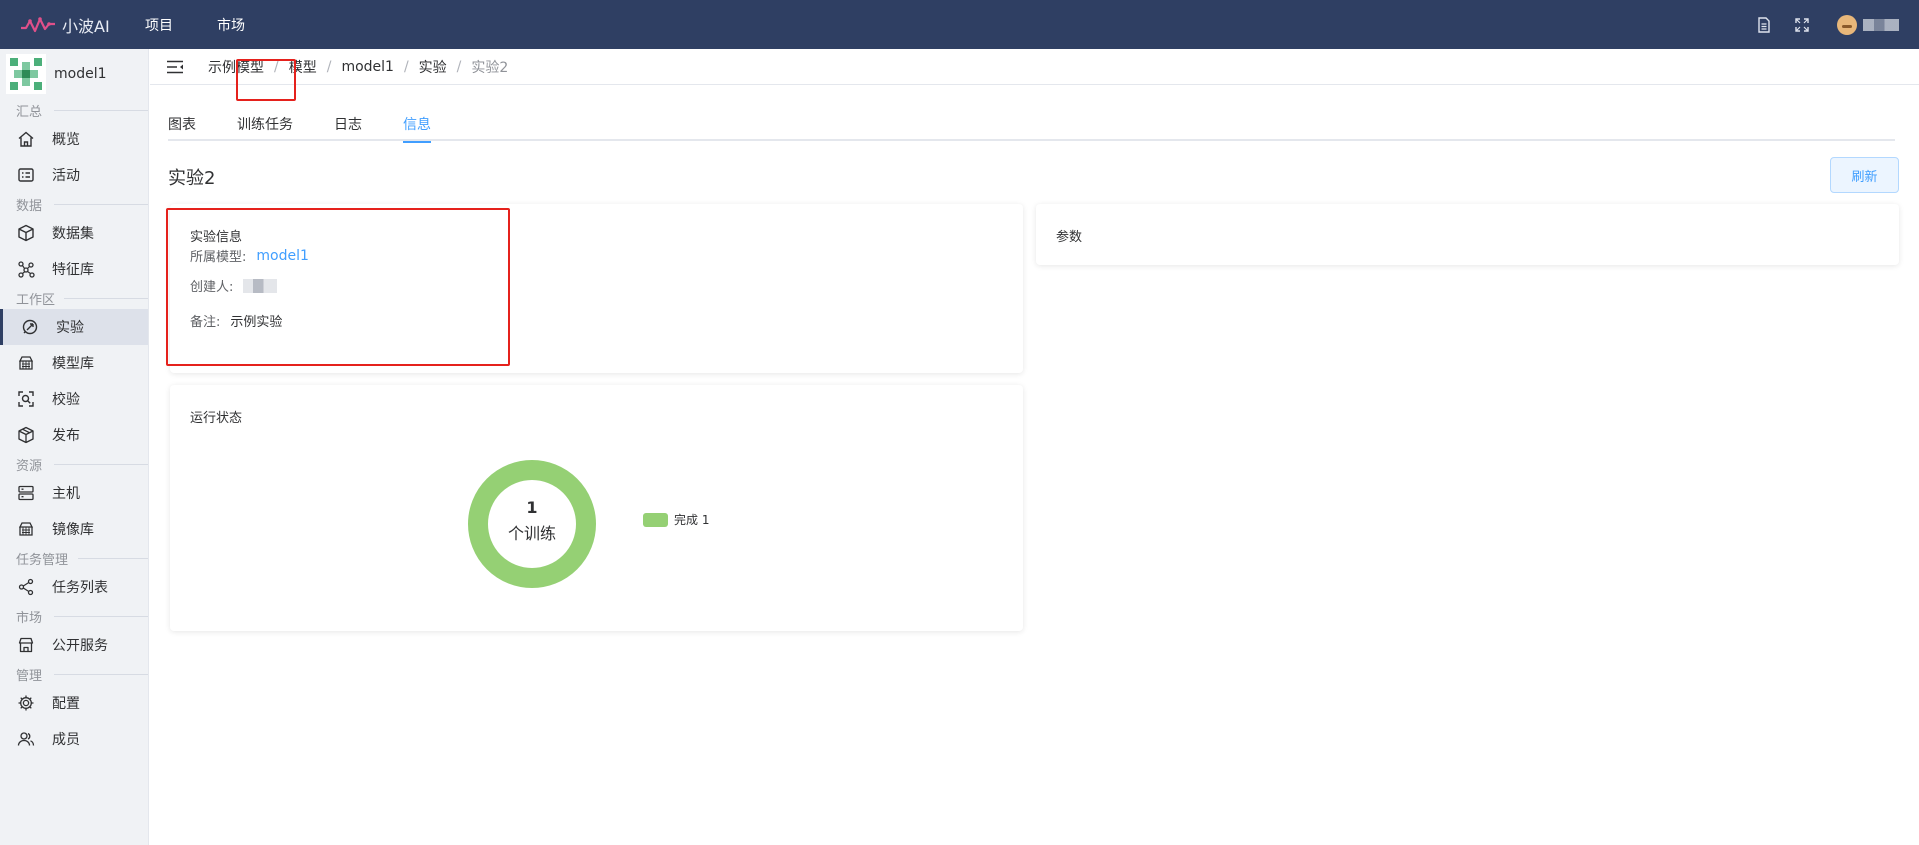  Describe the element at coordinates (490, 67) in the screenshot. I see `breadcrumb-current: 实验2` at that location.